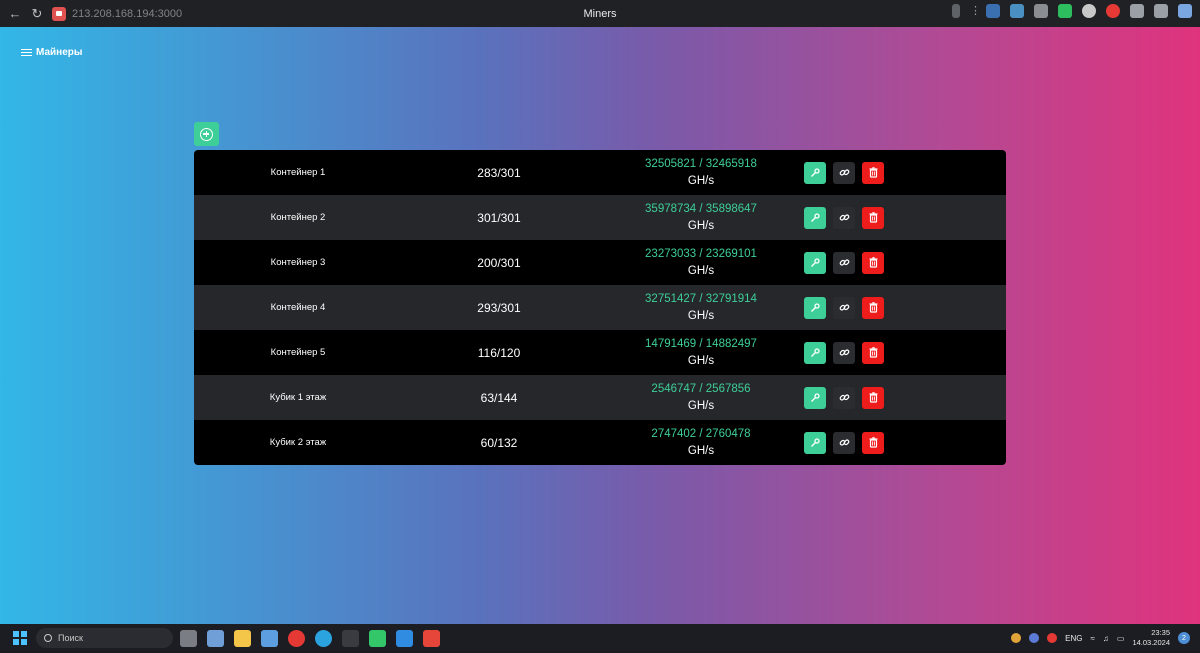 This screenshot has height=653, width=1200. What do you see at coordinates (37, 14) in the screenshot?
I see `reload-button: ↻` at bounding box center [37, 14].